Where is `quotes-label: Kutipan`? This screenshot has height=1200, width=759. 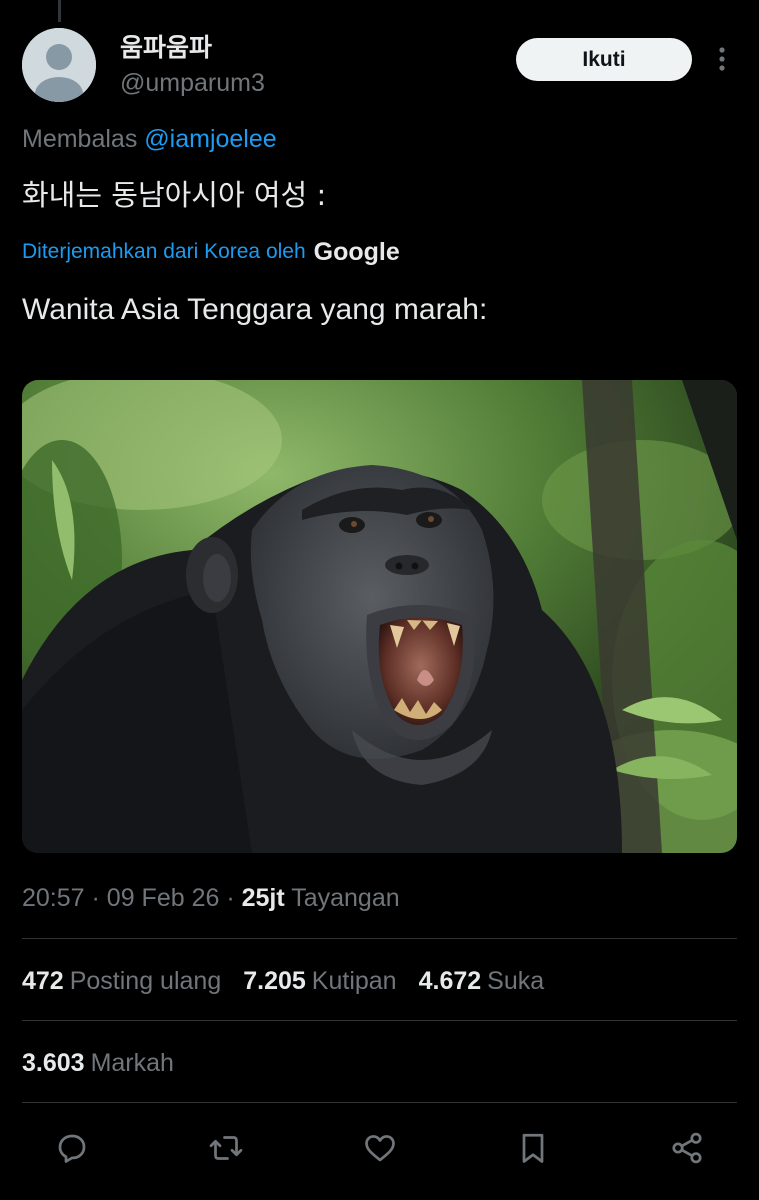 quotes-label: Kutipan is located at coordinates (354, 981).